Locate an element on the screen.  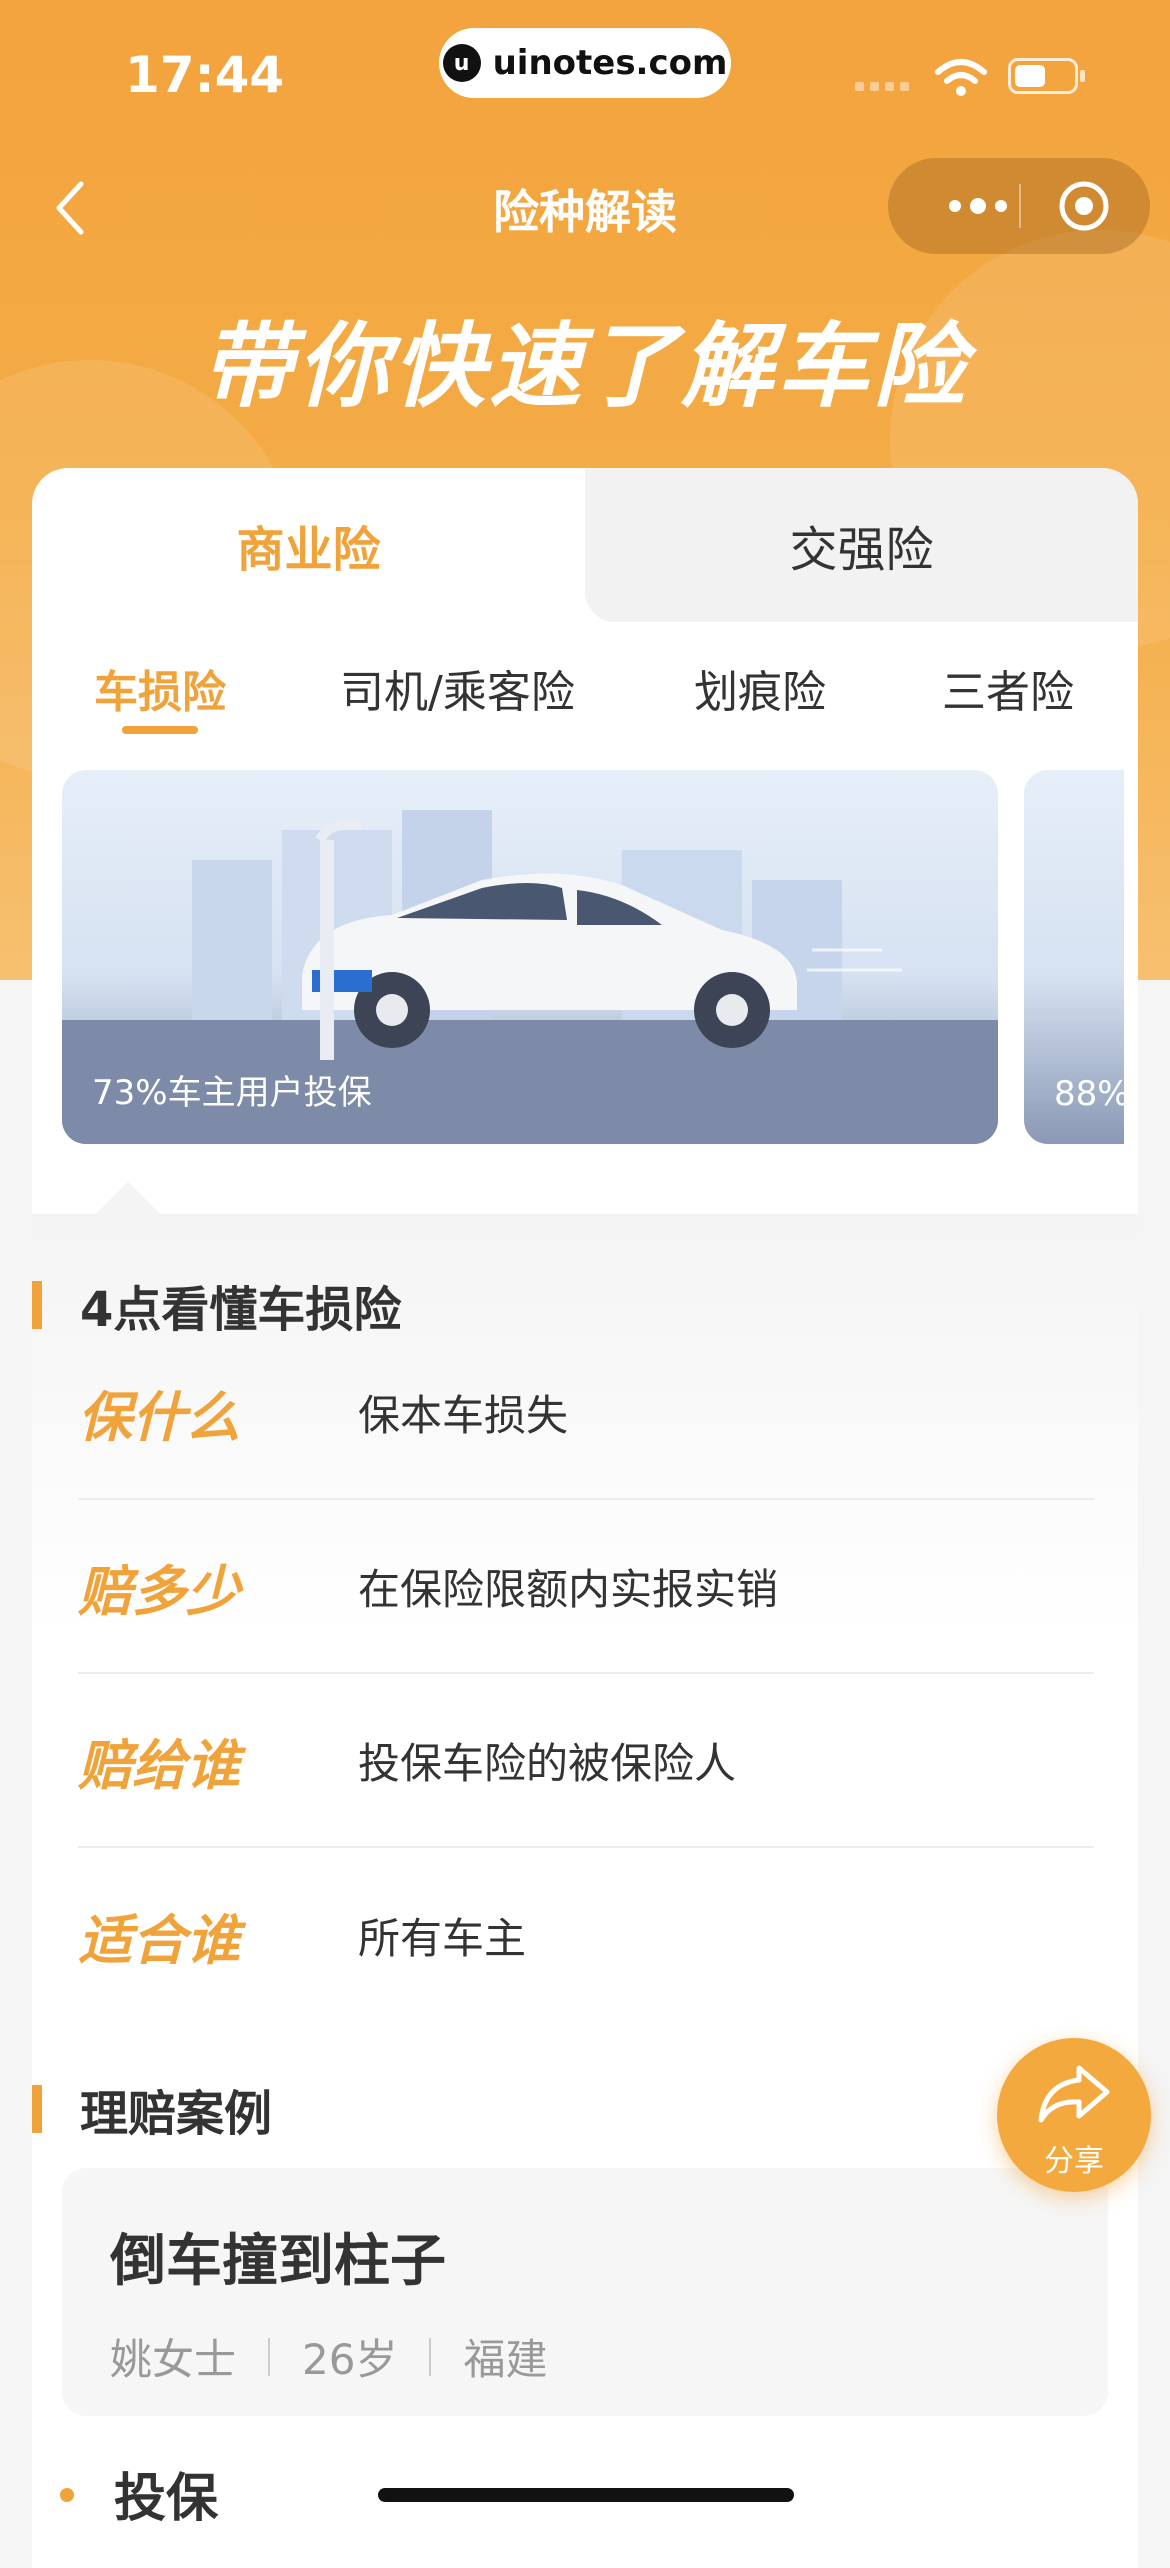
share-icon is located at coordinates (1074, 2094).